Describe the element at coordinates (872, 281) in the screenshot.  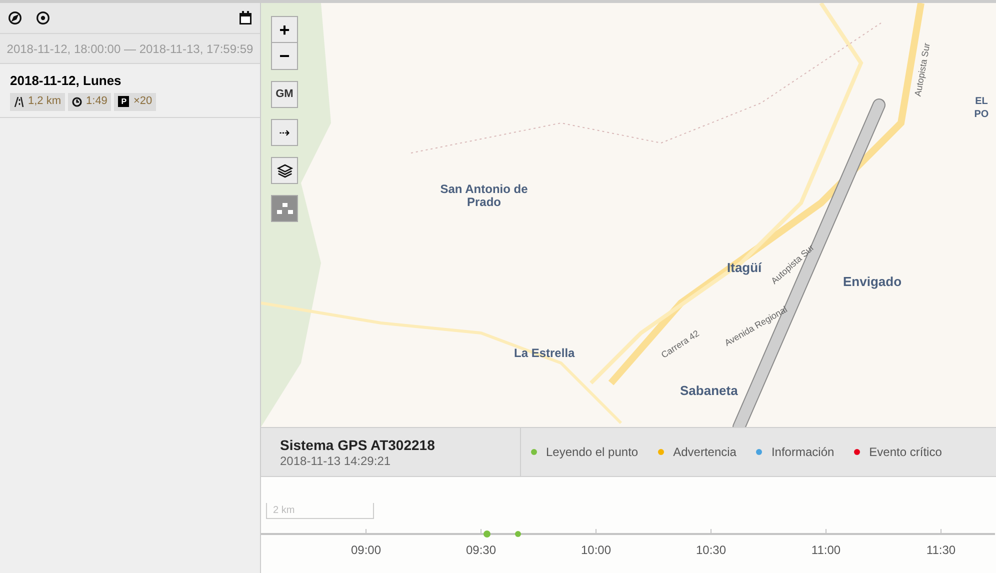
I see `place-label: Envigado` at that location.